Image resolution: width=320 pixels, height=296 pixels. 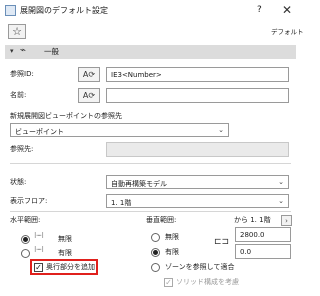 What do you see at coordinates (39, 235) in the screenshot?
I see `infinite-range-icon: ⁝┈⁝` at bounding box center [39, 235].